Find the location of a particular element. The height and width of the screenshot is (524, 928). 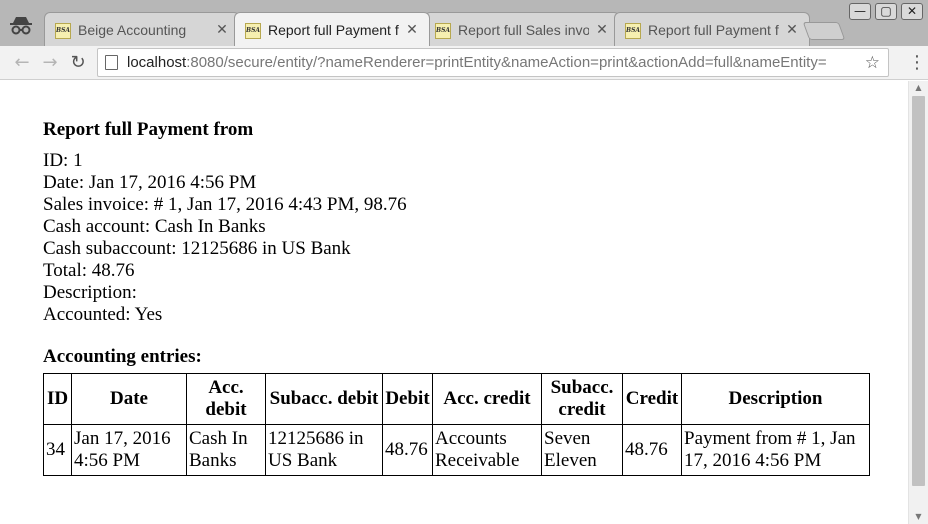

cell-acc-debit: Cash In Banks is located at coordinates (226, 450).